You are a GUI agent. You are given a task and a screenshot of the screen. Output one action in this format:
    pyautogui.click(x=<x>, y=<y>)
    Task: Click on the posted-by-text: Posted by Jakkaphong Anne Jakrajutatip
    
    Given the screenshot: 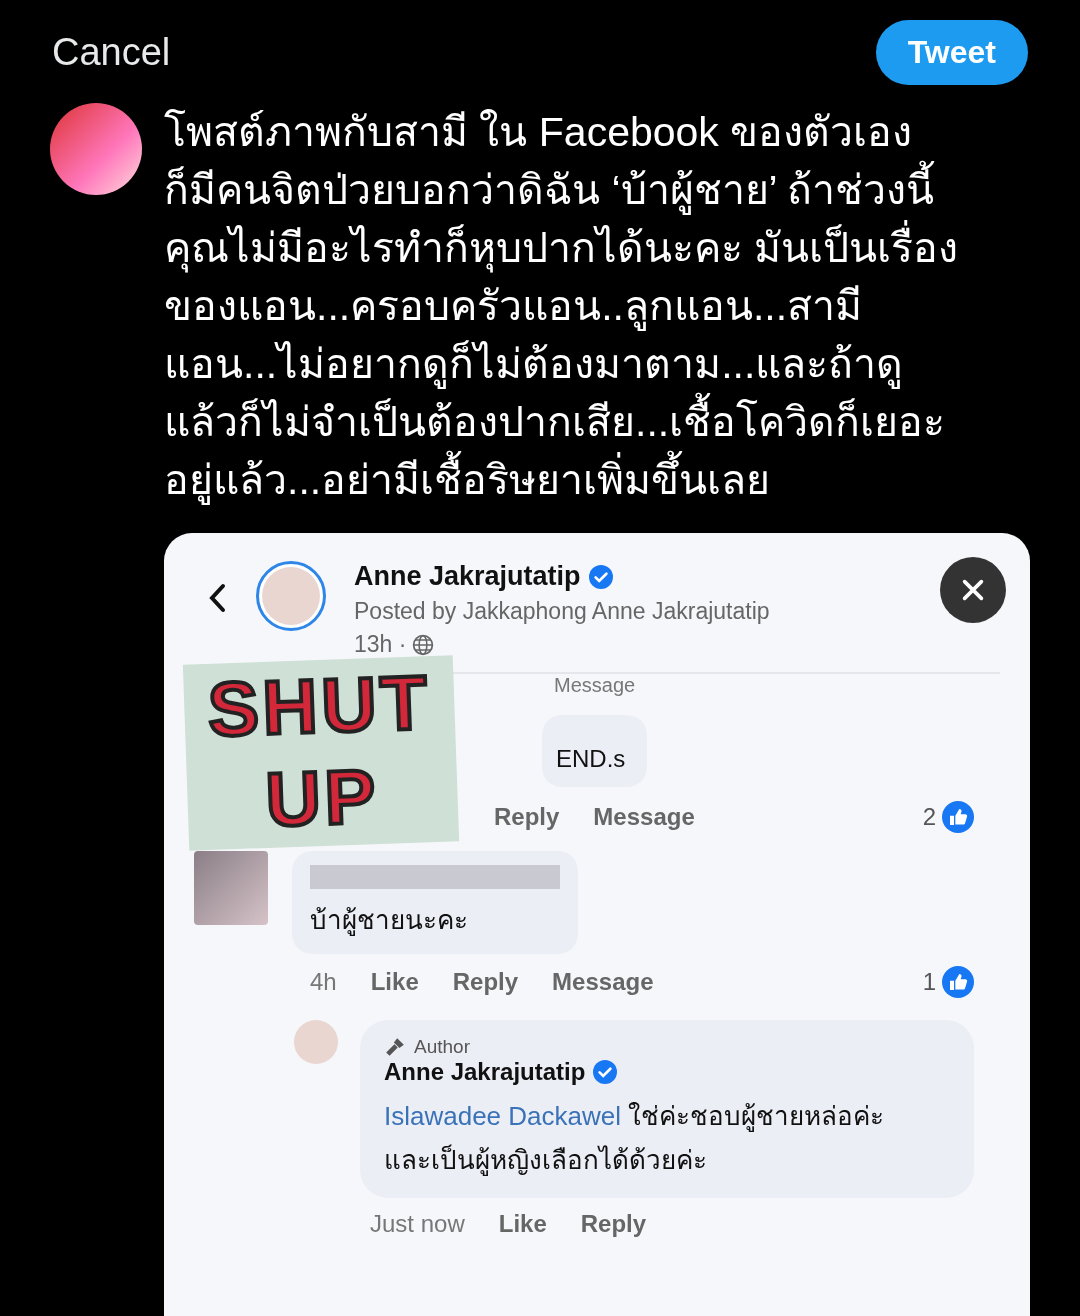 What is the action you would take?
    pyautogui.click(x=562, y=611)
    